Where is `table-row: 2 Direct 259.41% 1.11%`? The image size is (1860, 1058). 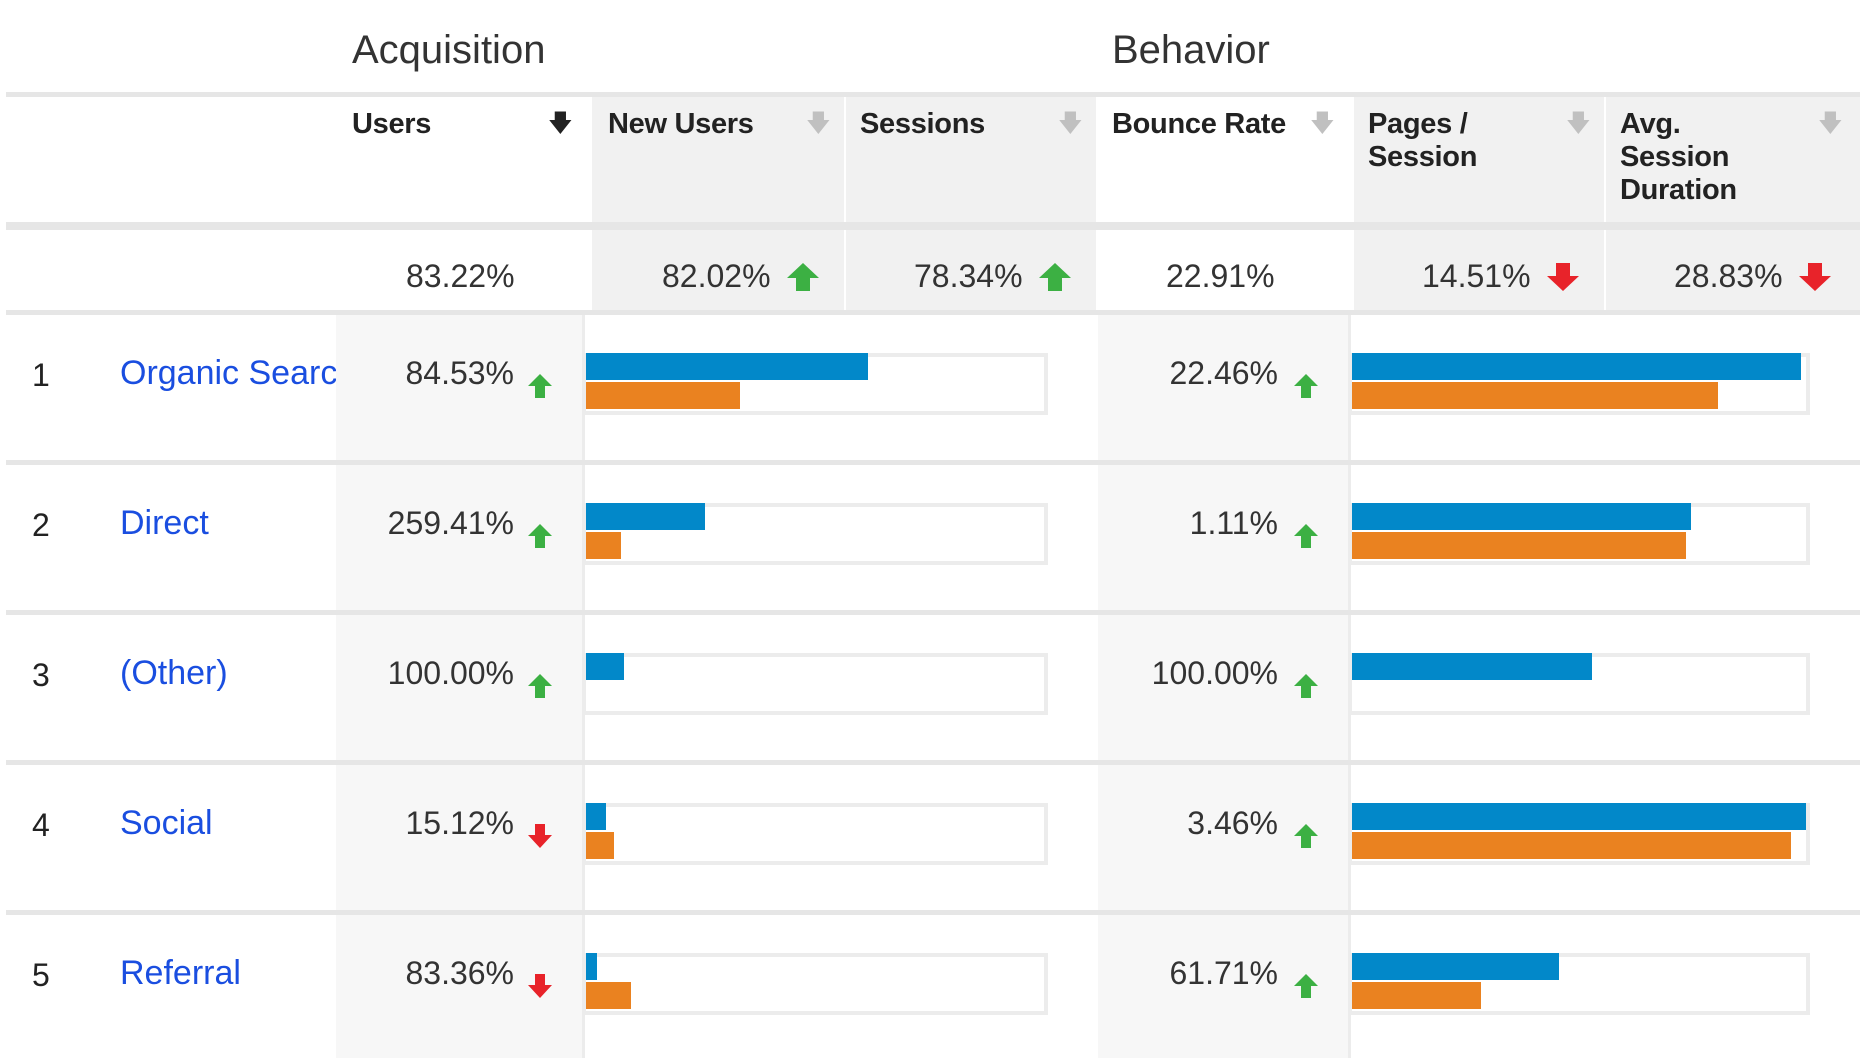
table-row: 2 Direct 259.41% 1.11% is located at coordinates (930, 540).